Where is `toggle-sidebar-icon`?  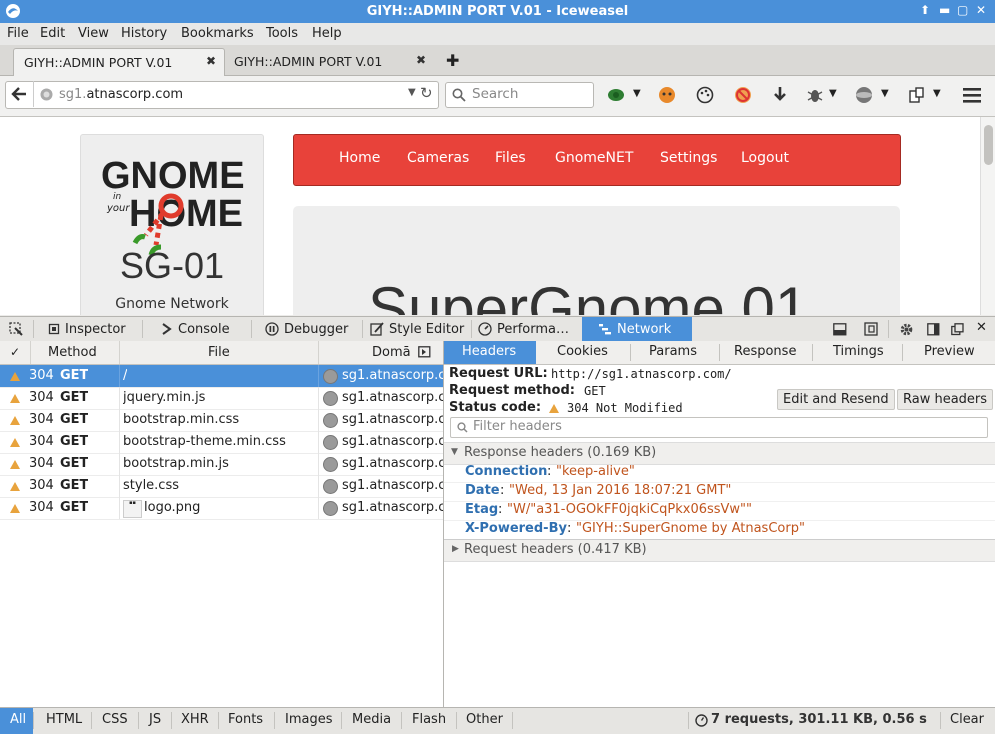
toggle-sidebar-icon is located at coordinates (424, 352).